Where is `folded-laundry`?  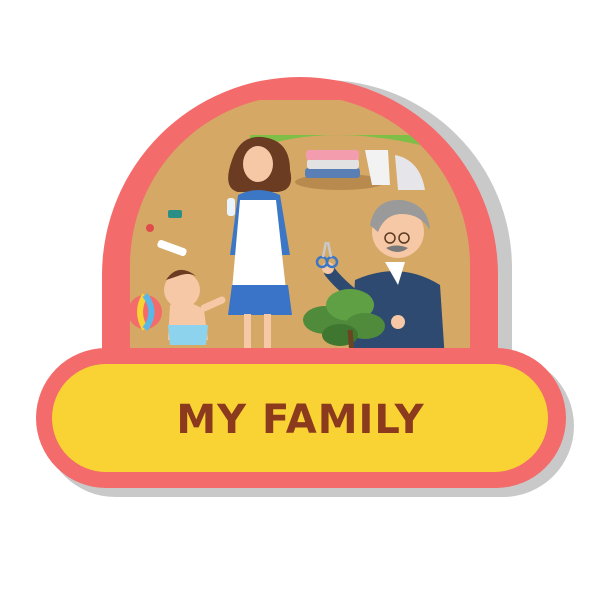 folded-laundry is located at coordinates (332, 164).